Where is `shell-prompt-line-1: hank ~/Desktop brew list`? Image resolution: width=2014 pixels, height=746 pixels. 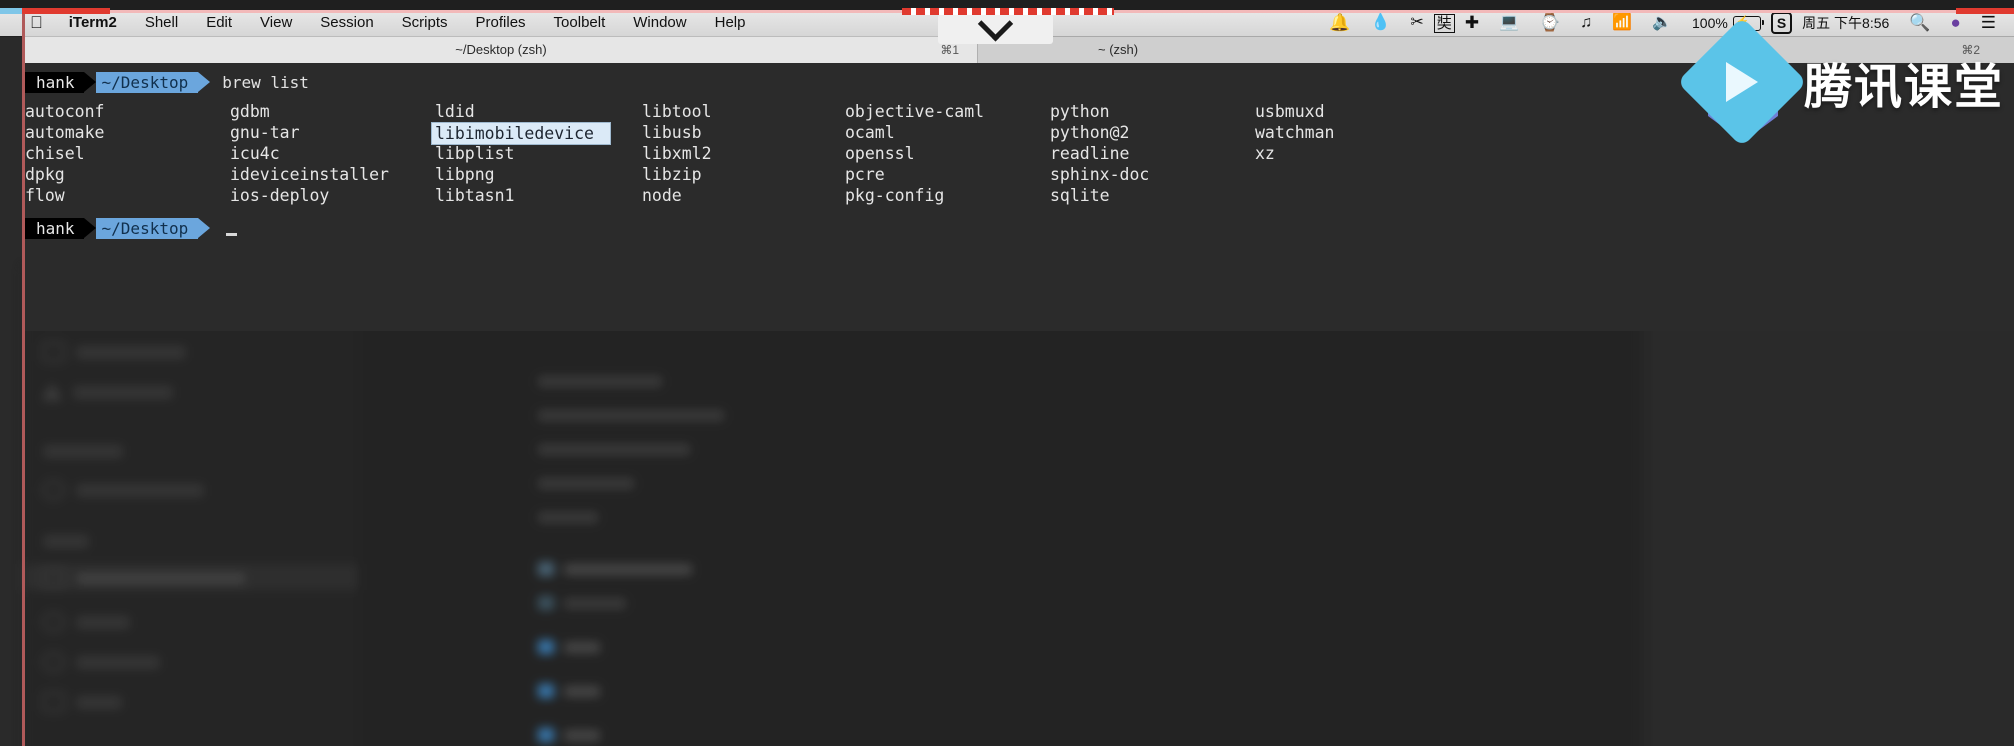
shell-prompt-line-1: hank ~/Desktop brew list is located at coordinates (167, 82).